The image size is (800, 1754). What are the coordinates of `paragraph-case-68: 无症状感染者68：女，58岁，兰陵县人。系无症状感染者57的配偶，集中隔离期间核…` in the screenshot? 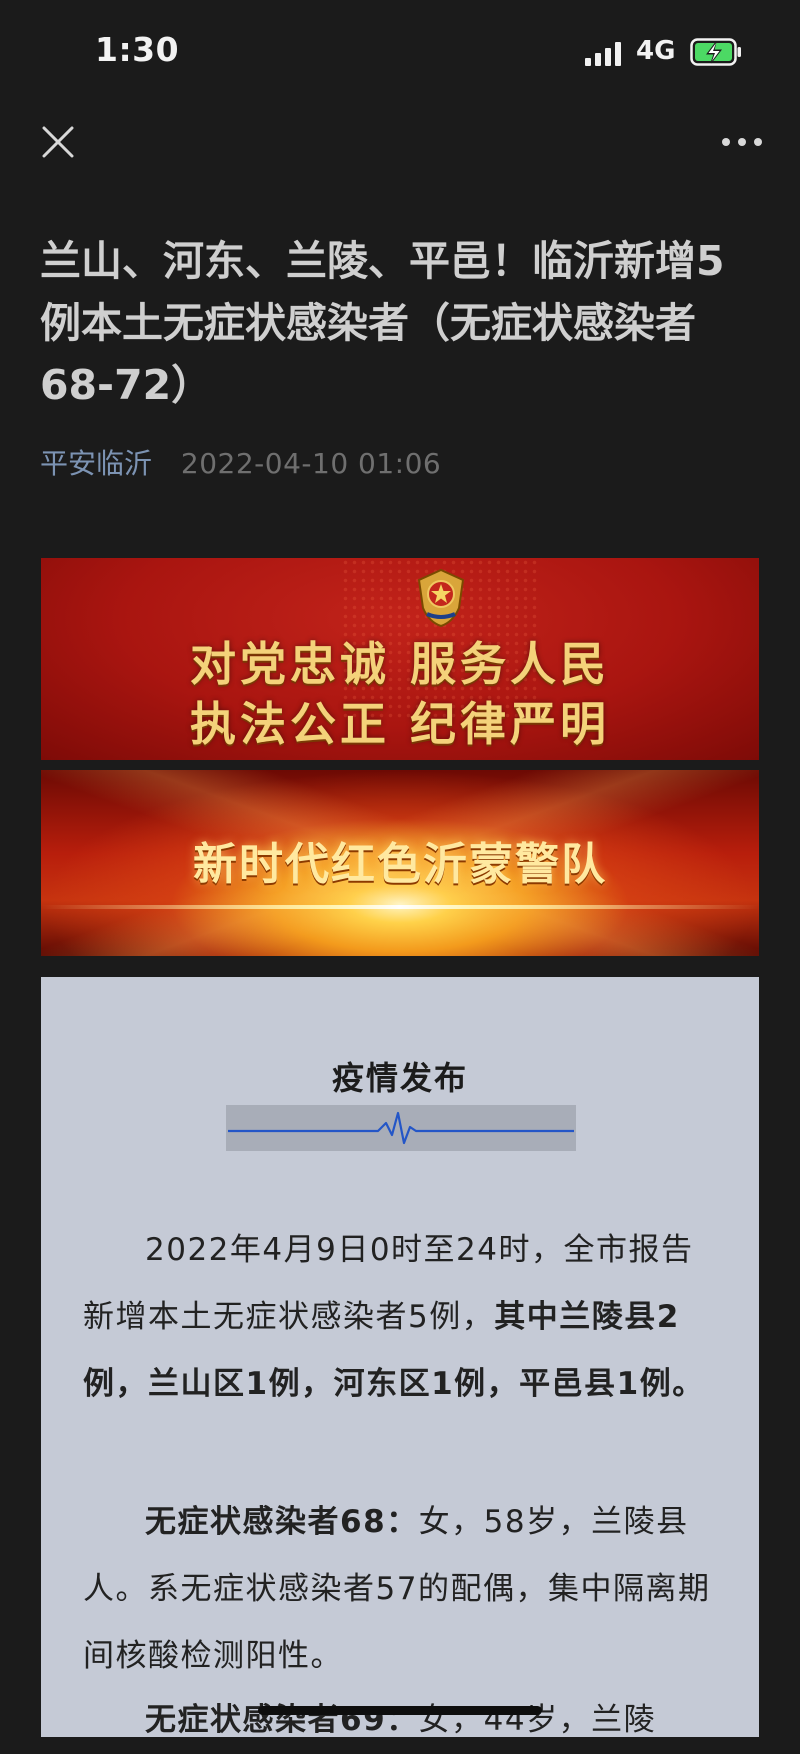 It's located at (401, 1589).